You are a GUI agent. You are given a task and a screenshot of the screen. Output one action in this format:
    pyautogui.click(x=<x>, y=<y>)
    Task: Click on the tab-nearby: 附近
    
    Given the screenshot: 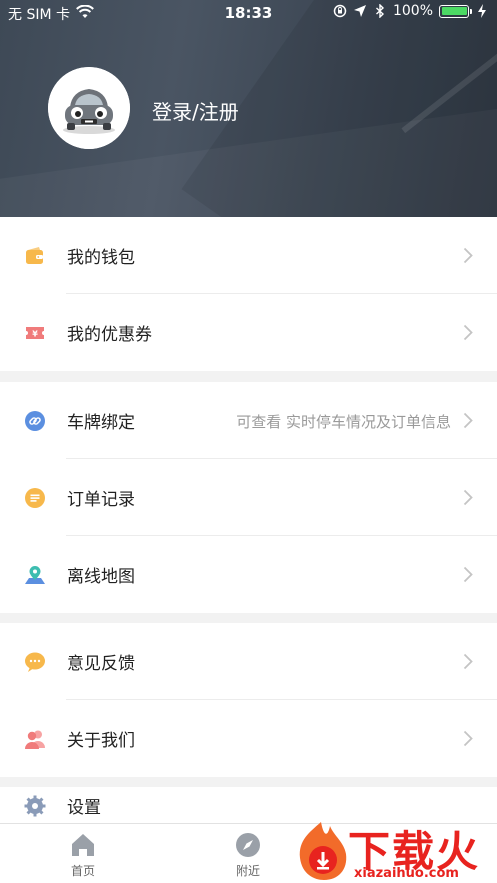 What is the action you would take?
    pyautogui.click(x=248, y=853)
    